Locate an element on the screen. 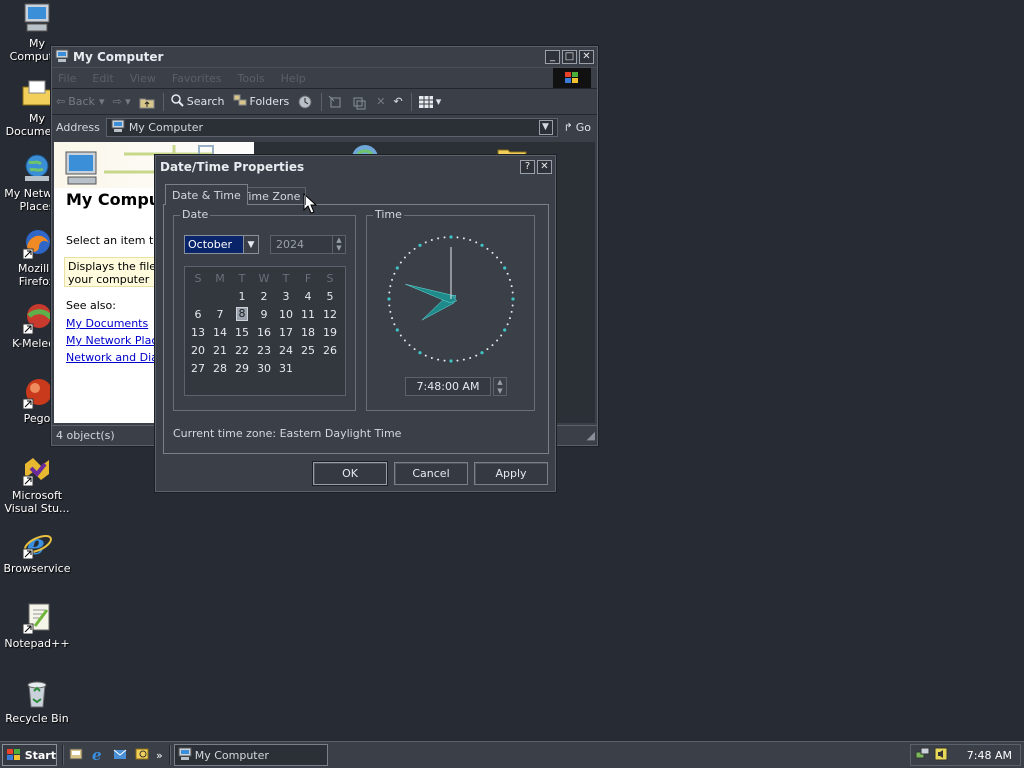  volume-tray-icon is located at coordinates (941, 755).